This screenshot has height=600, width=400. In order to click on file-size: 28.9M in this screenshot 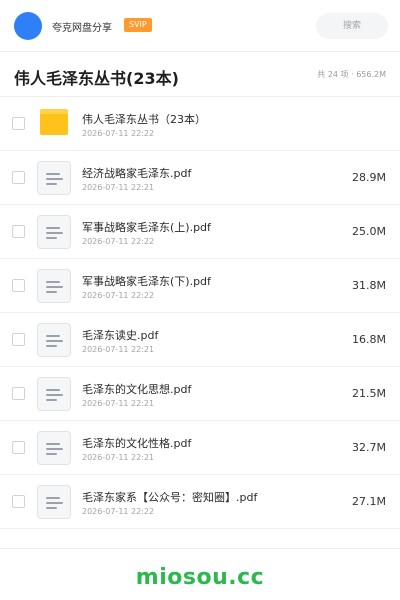, I will do `click(369, 177)`.